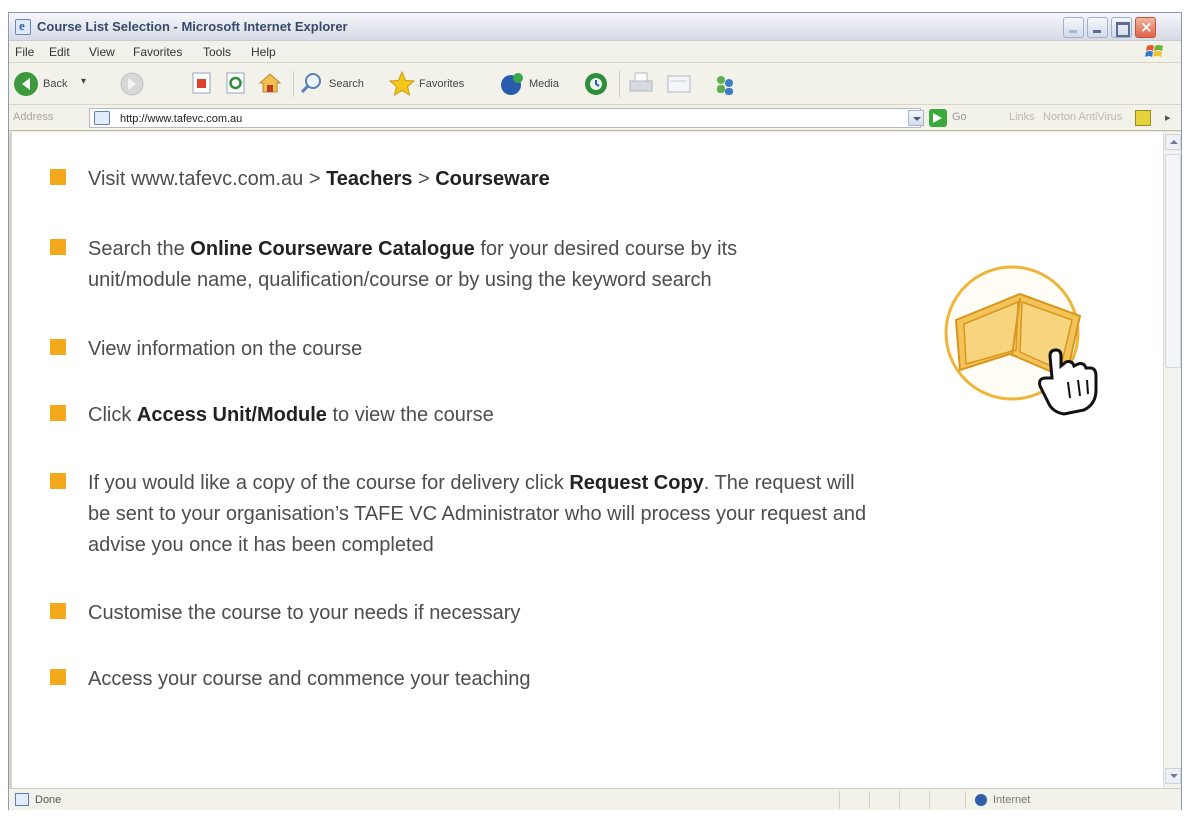 Image resolution: width=1190 pixels, height=818 pixels. Describe the element at coordinates (1173, 776) in the screenshot. I see `scroll-down-button` at that location.